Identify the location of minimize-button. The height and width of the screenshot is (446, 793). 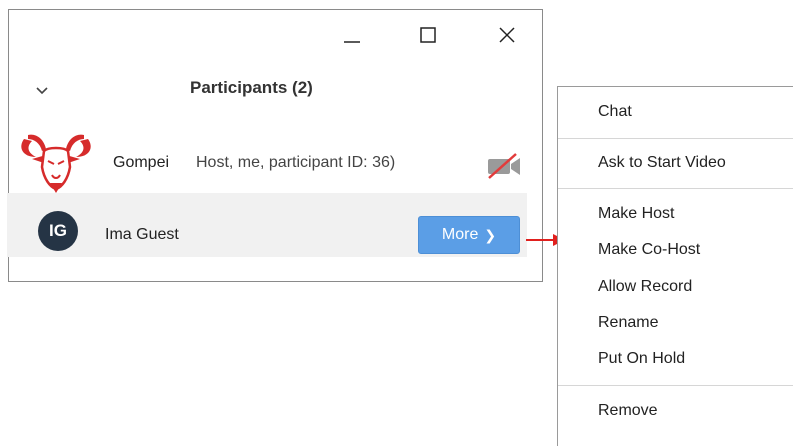
(352, 35).